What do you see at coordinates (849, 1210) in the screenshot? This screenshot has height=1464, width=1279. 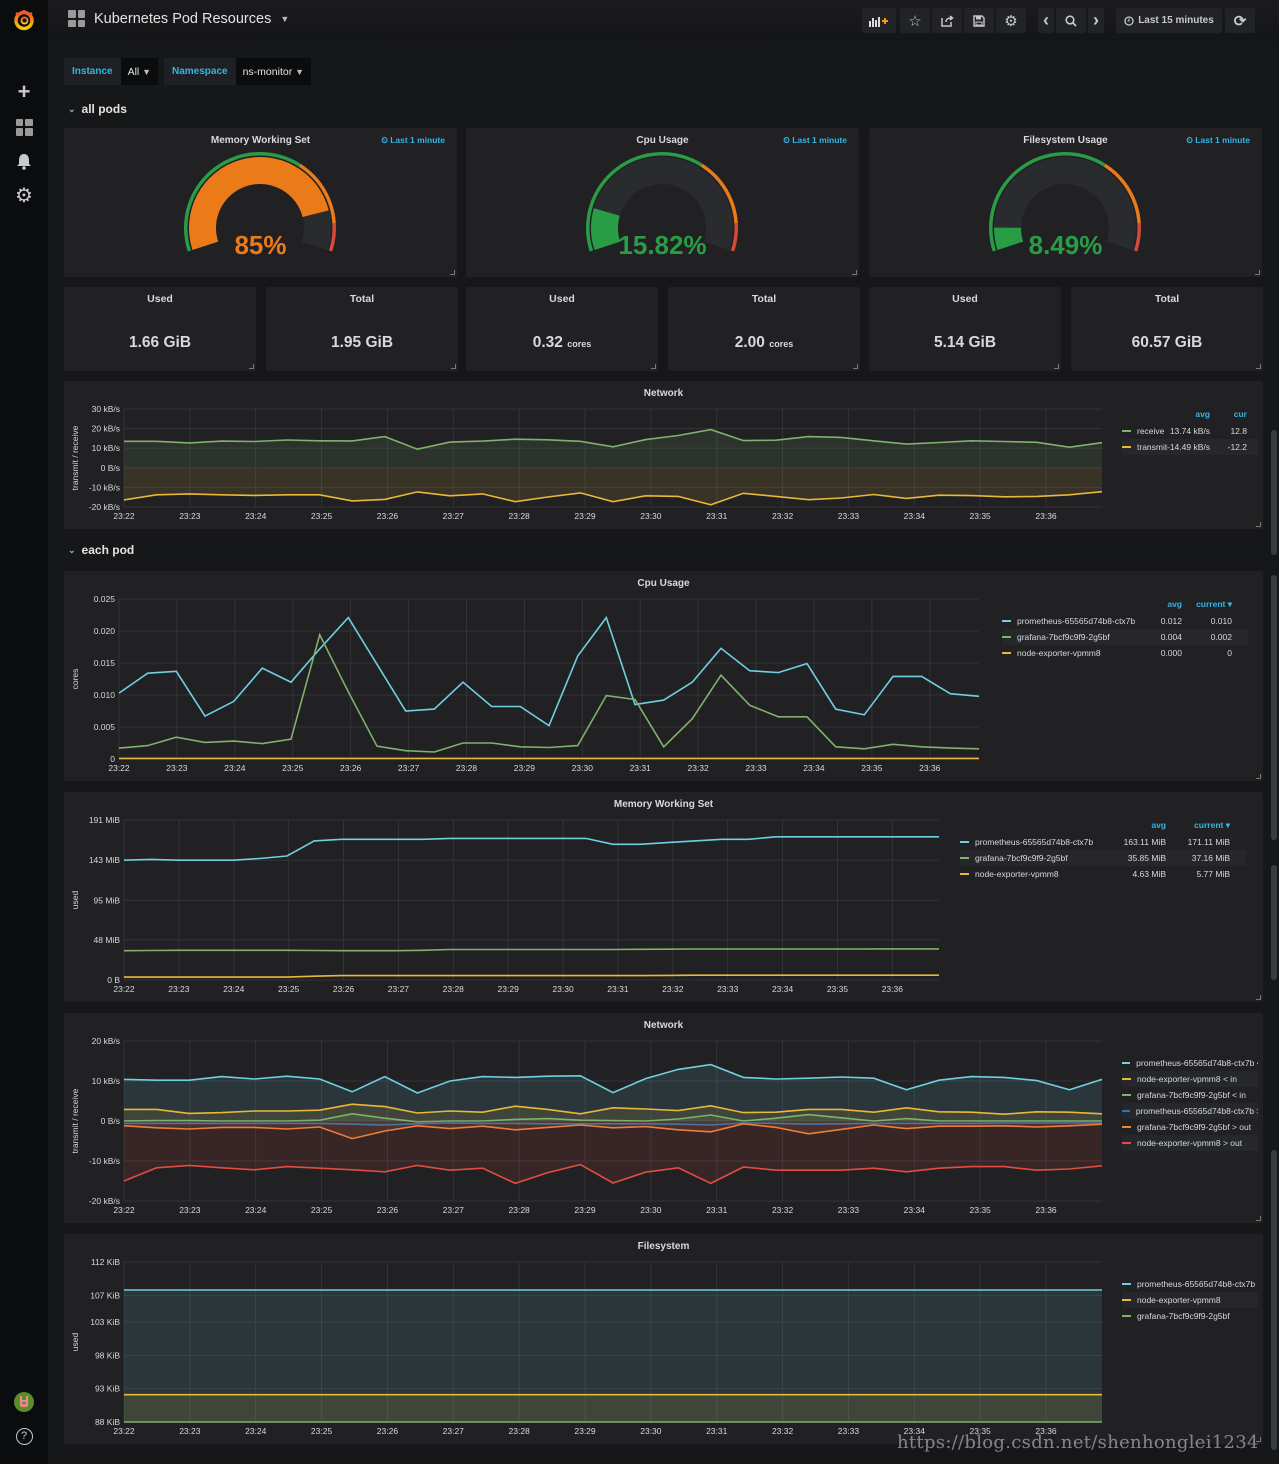 I see `x-tick-label: 23:33` at bounding box center [849, 1210].